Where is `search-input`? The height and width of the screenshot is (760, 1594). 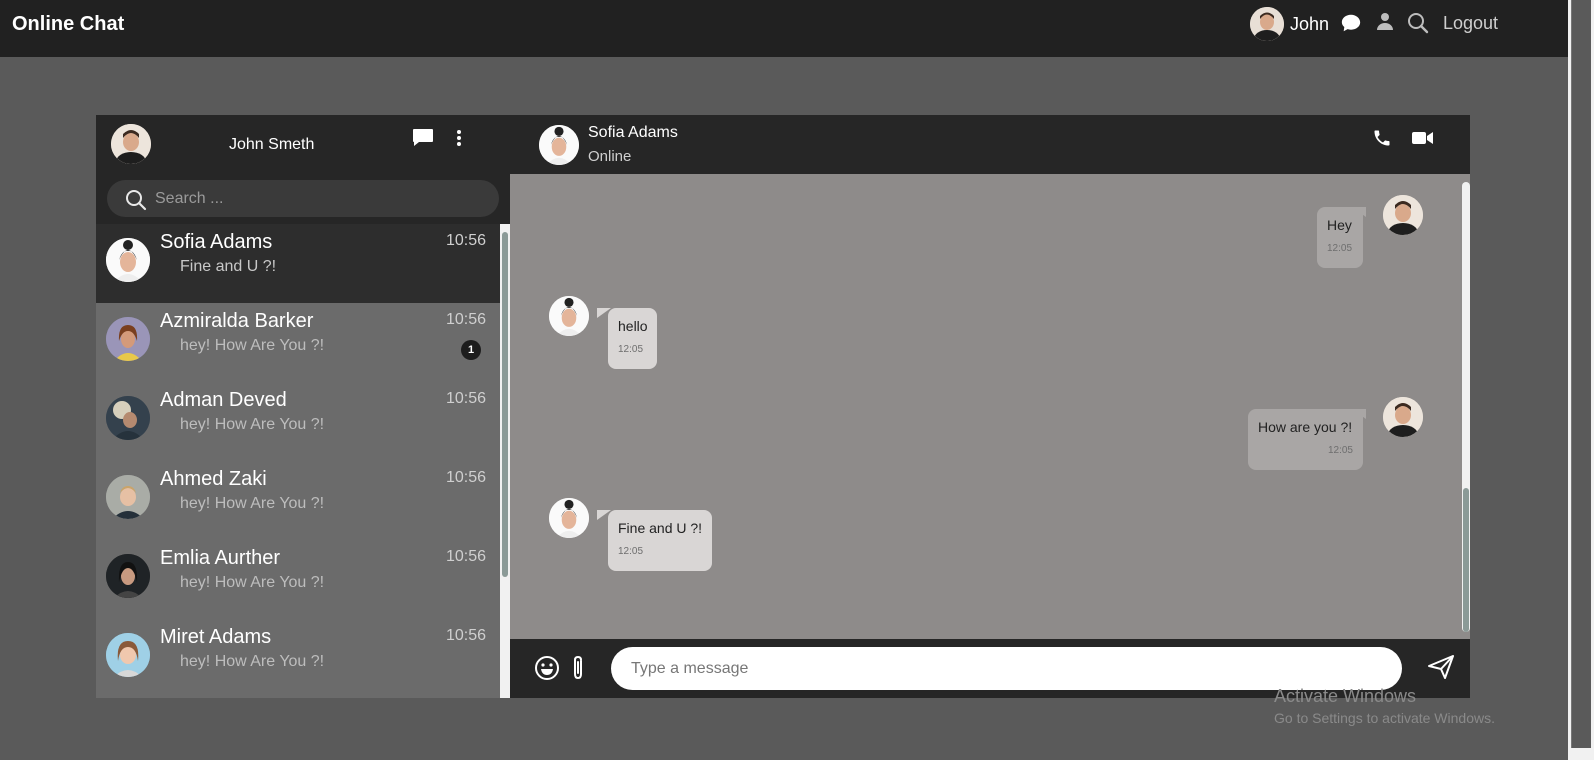
search-input is located at coordinates (320, 198).